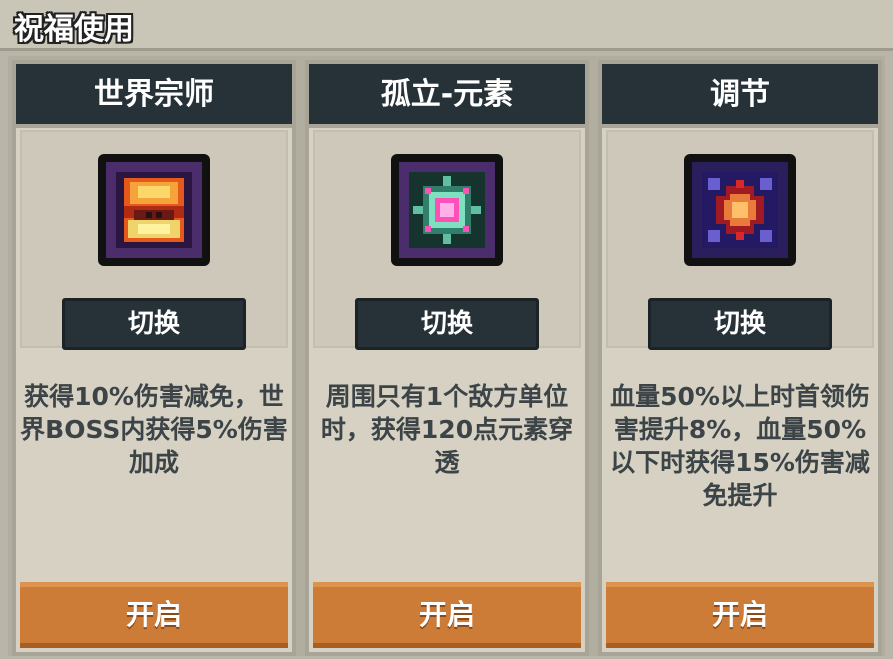 Image resolution: width=893 pixels, height=659 pixels. What do you see at coordinates (447, 210) in the screenshot?
I see `isolated-element-blessing-icon` at bounding box center [447, 210].